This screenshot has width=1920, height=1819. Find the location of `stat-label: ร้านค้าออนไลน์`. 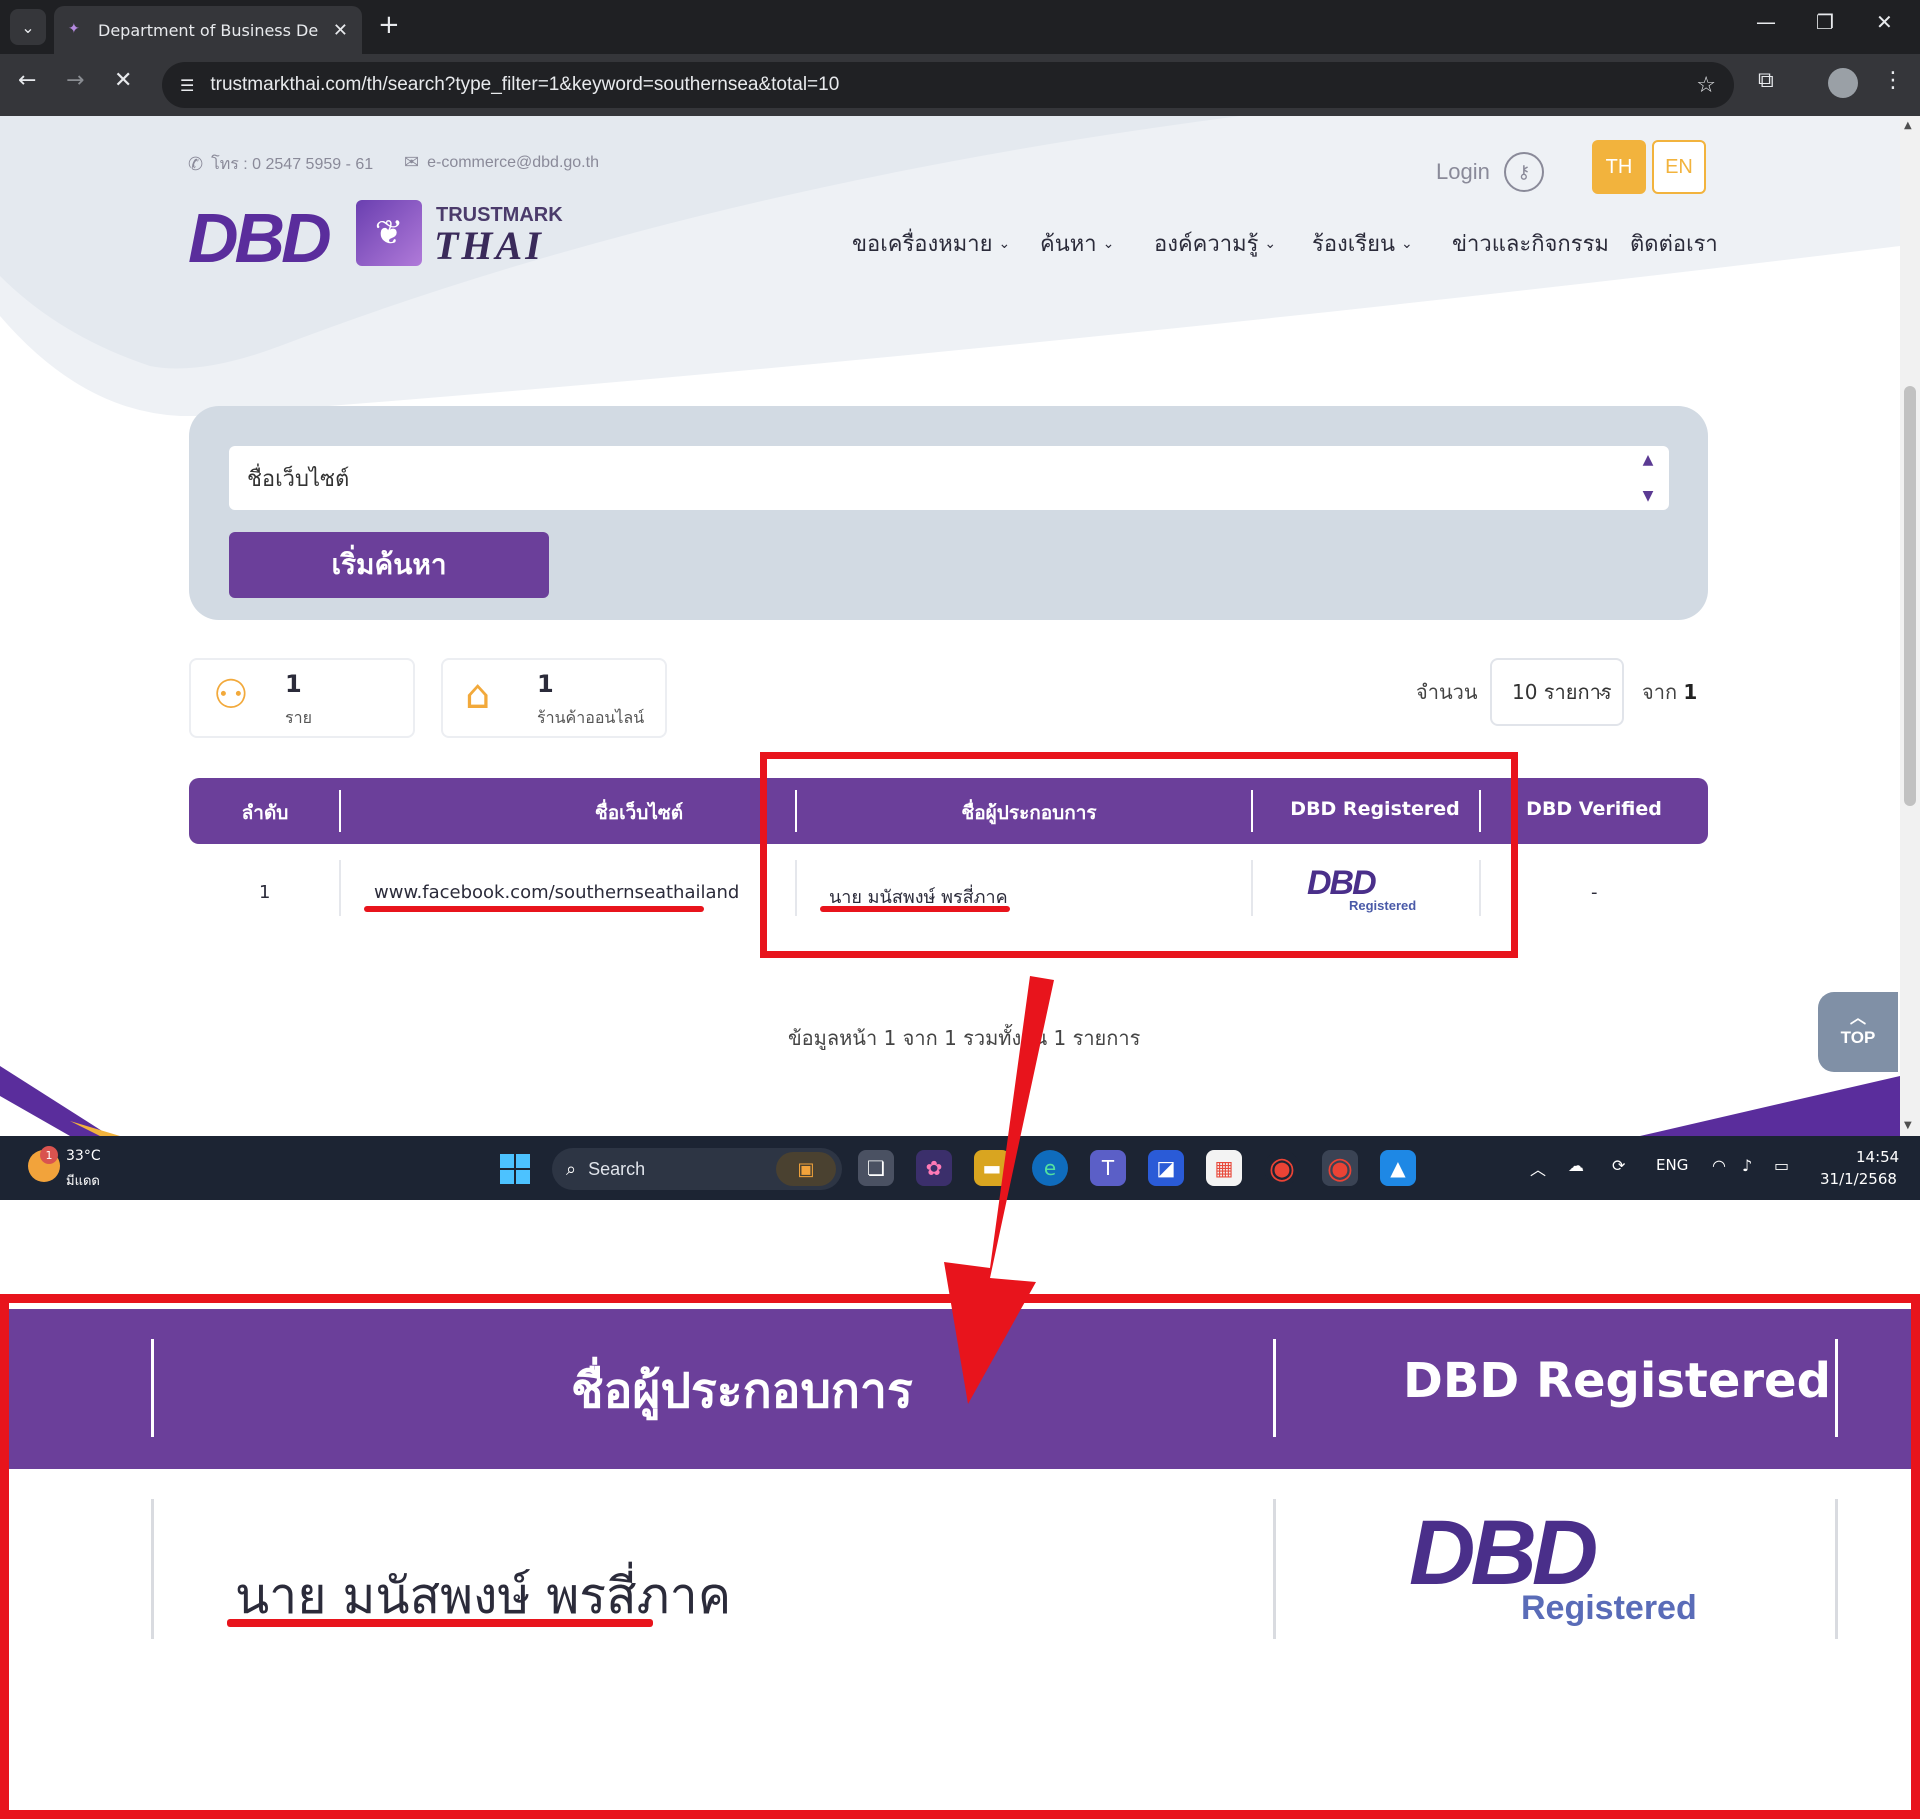

stat-label: ร้านค้าออนไลน์ is located at coordinates (591, 717).